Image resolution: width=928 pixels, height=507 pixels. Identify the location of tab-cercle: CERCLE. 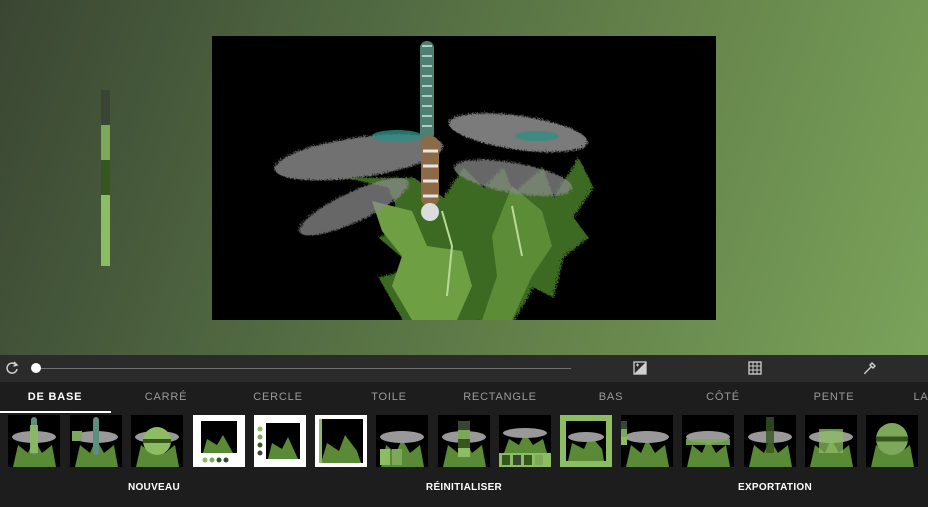
(277, 397).